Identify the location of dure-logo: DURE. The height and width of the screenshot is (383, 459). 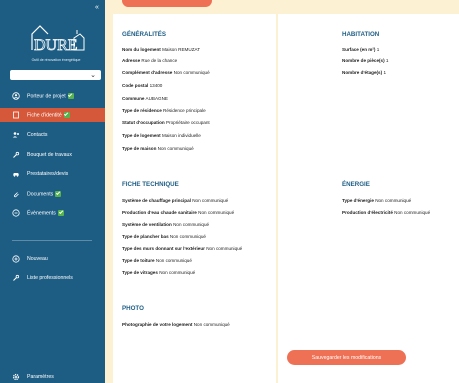
(58, 39).